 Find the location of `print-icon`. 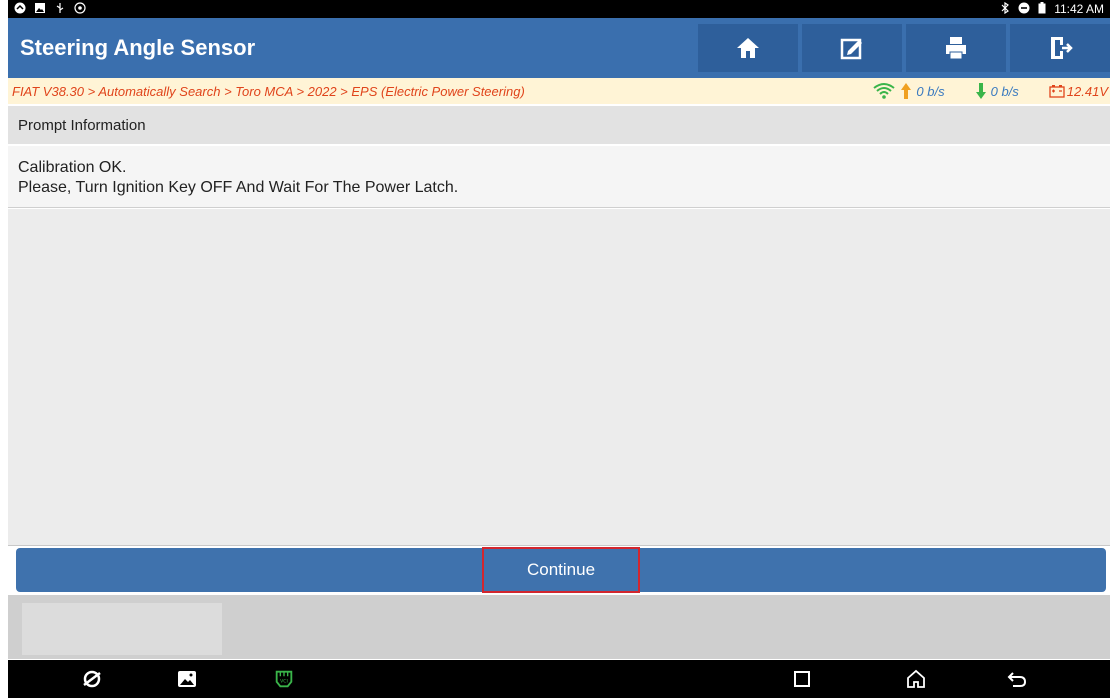

print-icon is located at coordinates (956, 48).